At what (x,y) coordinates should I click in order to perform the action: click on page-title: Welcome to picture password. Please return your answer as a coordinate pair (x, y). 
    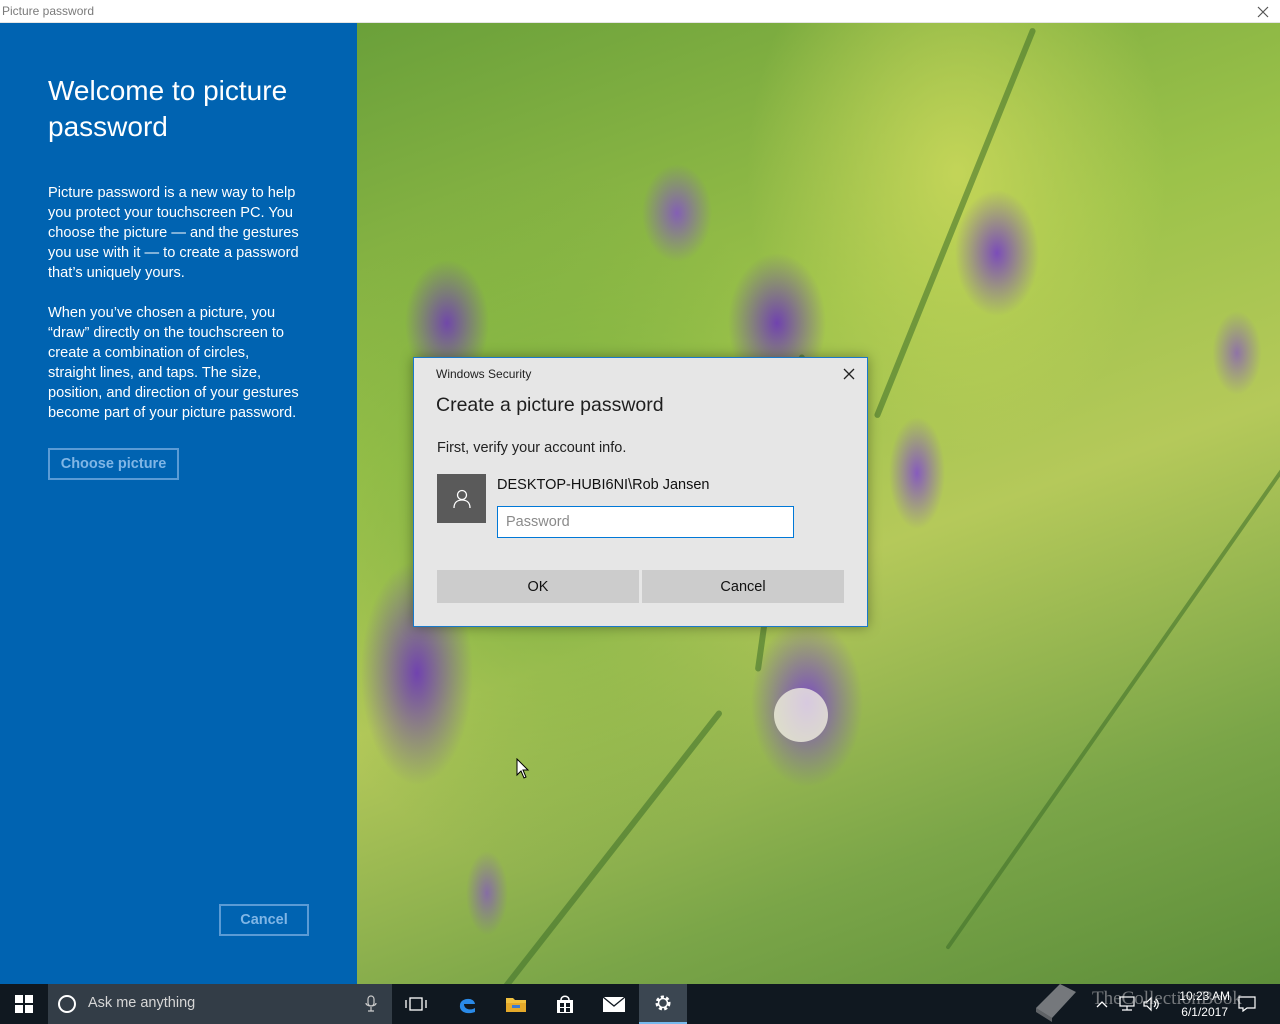
    Looking at the image, I should click on (168, 108).